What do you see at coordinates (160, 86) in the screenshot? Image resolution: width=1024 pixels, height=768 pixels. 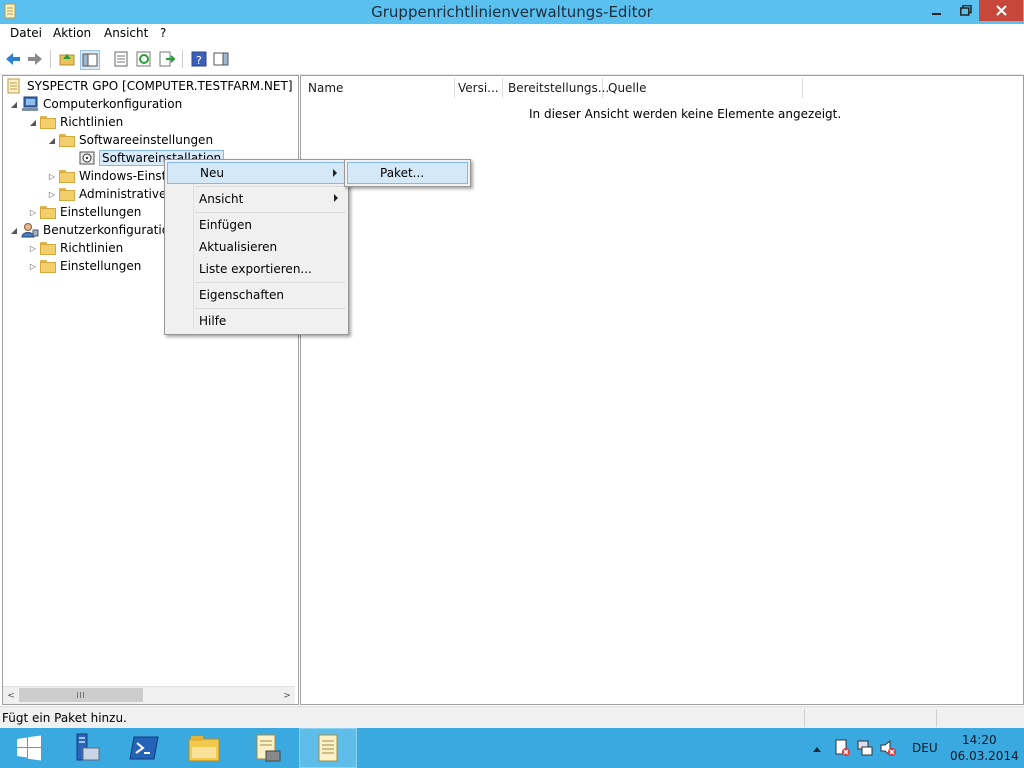 I see `tree-root-label: SYSPECTR GPO [COMPUTER.TESTFARM.NET]` at bounding box center [160, 86].